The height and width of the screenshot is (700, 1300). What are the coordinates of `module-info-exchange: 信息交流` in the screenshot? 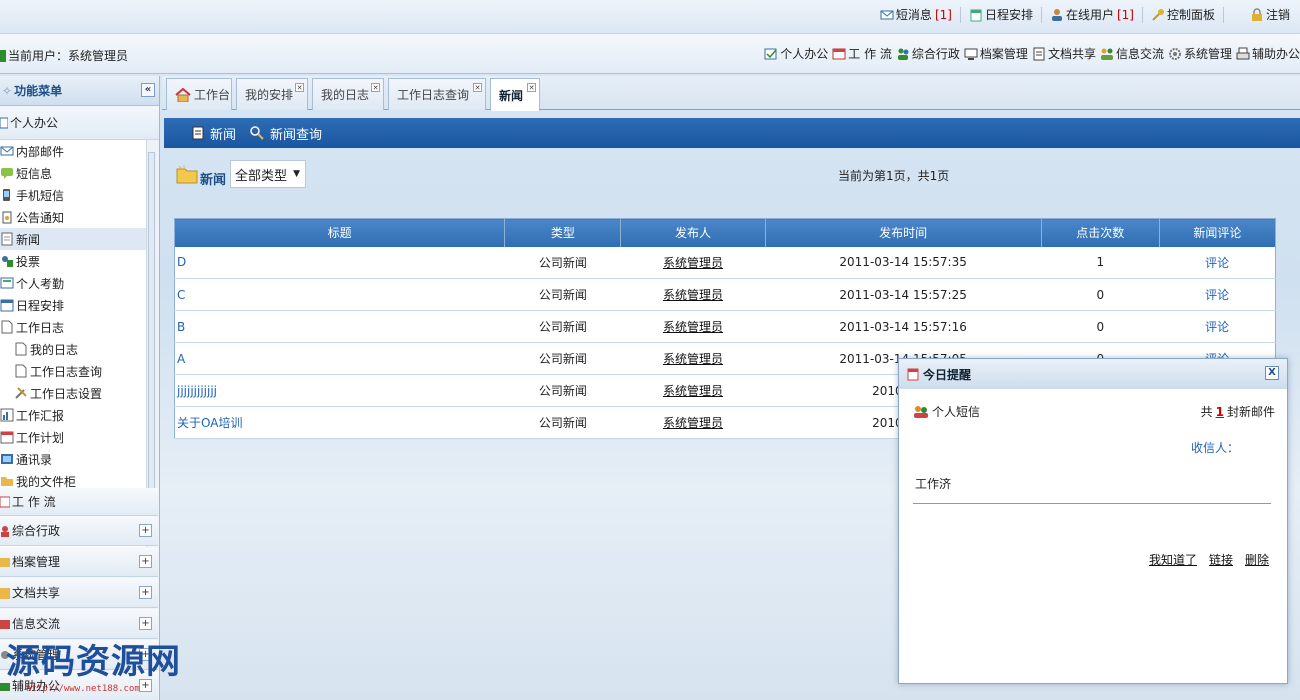 It's located at (1132, 53).